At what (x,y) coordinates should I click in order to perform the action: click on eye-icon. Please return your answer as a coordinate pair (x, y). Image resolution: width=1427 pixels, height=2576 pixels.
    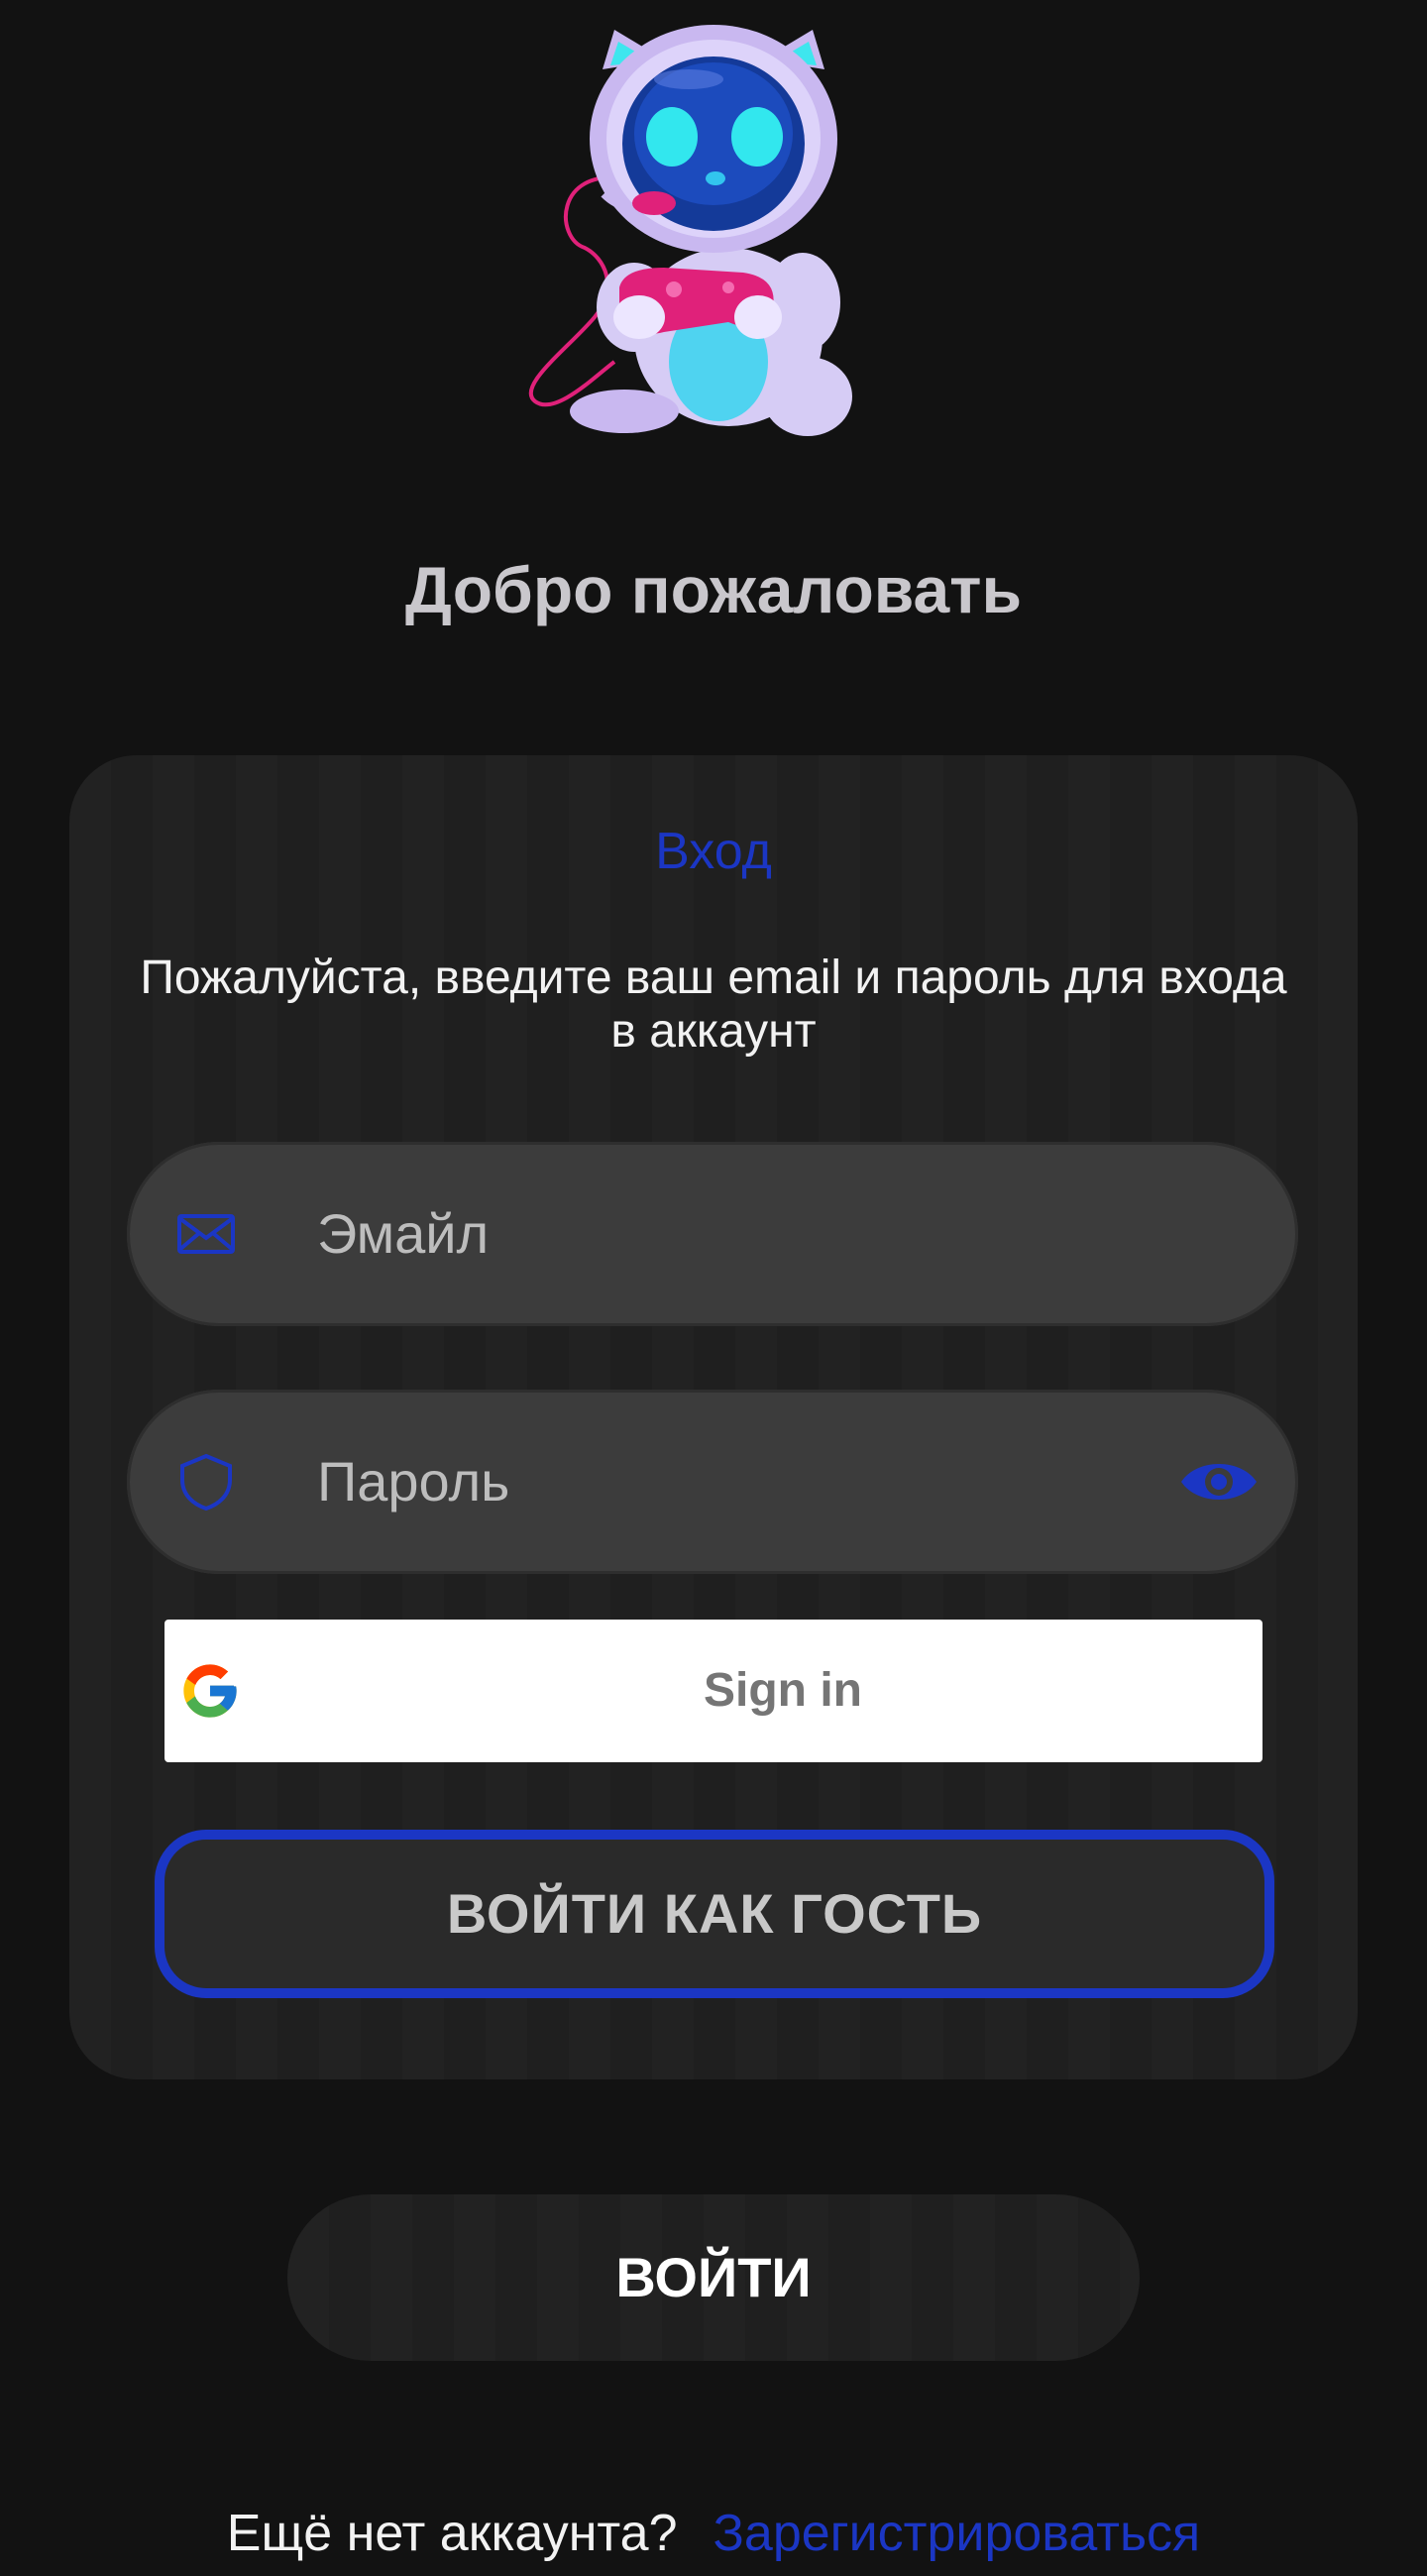
    Looking at the image, I should click on (1219, 1482).